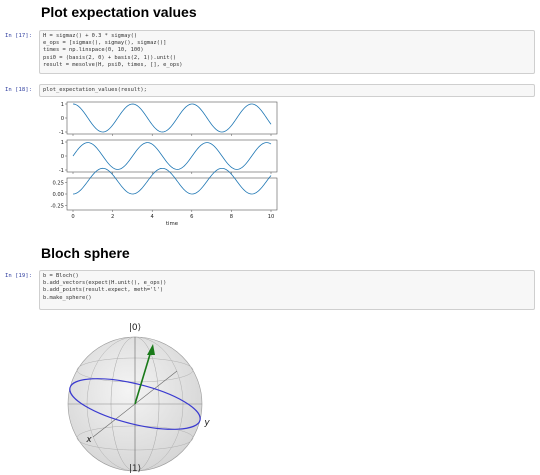 The width and height of the screenshot is (540, 475). I want to click on bloch-section-heading: Bloch sphere, so click(85, 253).